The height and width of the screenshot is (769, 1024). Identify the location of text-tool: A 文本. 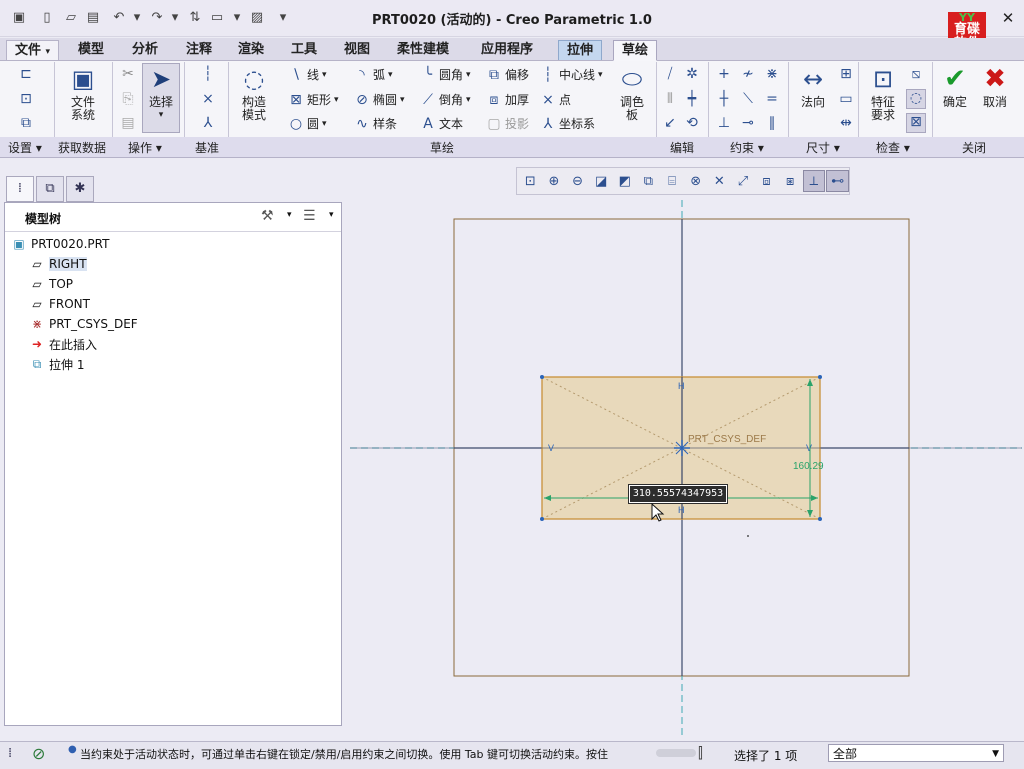
(441, 123).